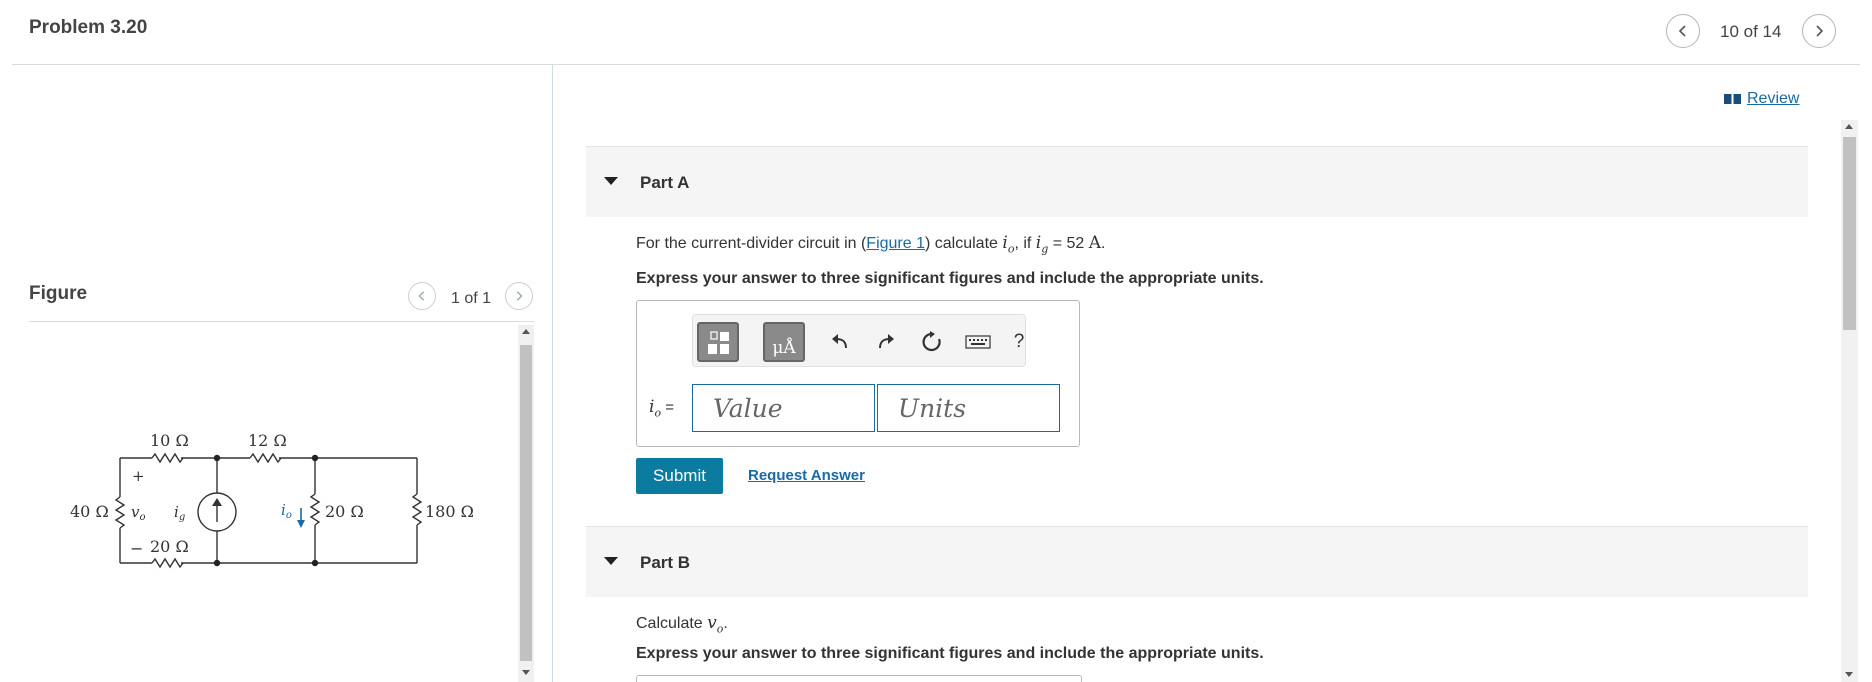 This screenshot has height=682, width=1872. Describe the element at coordinates (665, 182) in the screenshot. I see `part-a-label: Part A` at that location.